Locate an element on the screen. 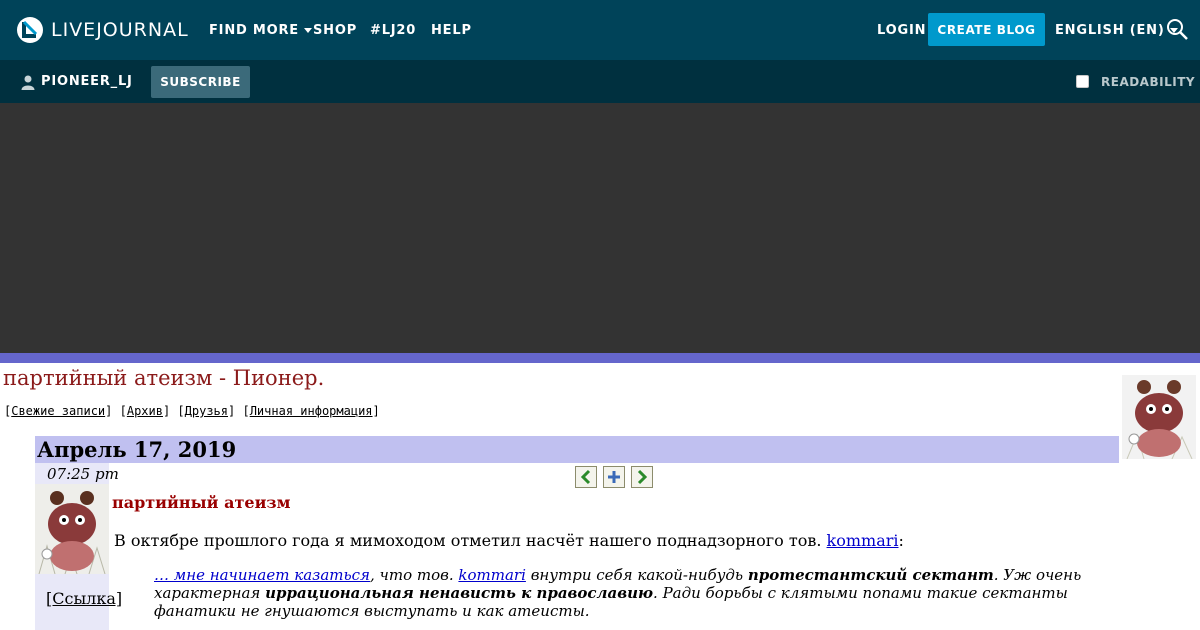 The image size is (1200, 630). arrow-left-icon is located at coordinates (585, 477).